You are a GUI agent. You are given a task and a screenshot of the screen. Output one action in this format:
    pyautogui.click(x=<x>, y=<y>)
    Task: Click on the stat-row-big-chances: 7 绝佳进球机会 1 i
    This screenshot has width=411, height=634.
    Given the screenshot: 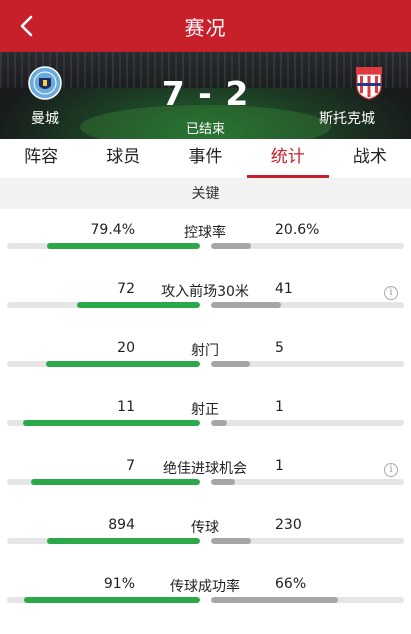 What is the action you would take?
    pyautogui.click(x=205, y=487)
    